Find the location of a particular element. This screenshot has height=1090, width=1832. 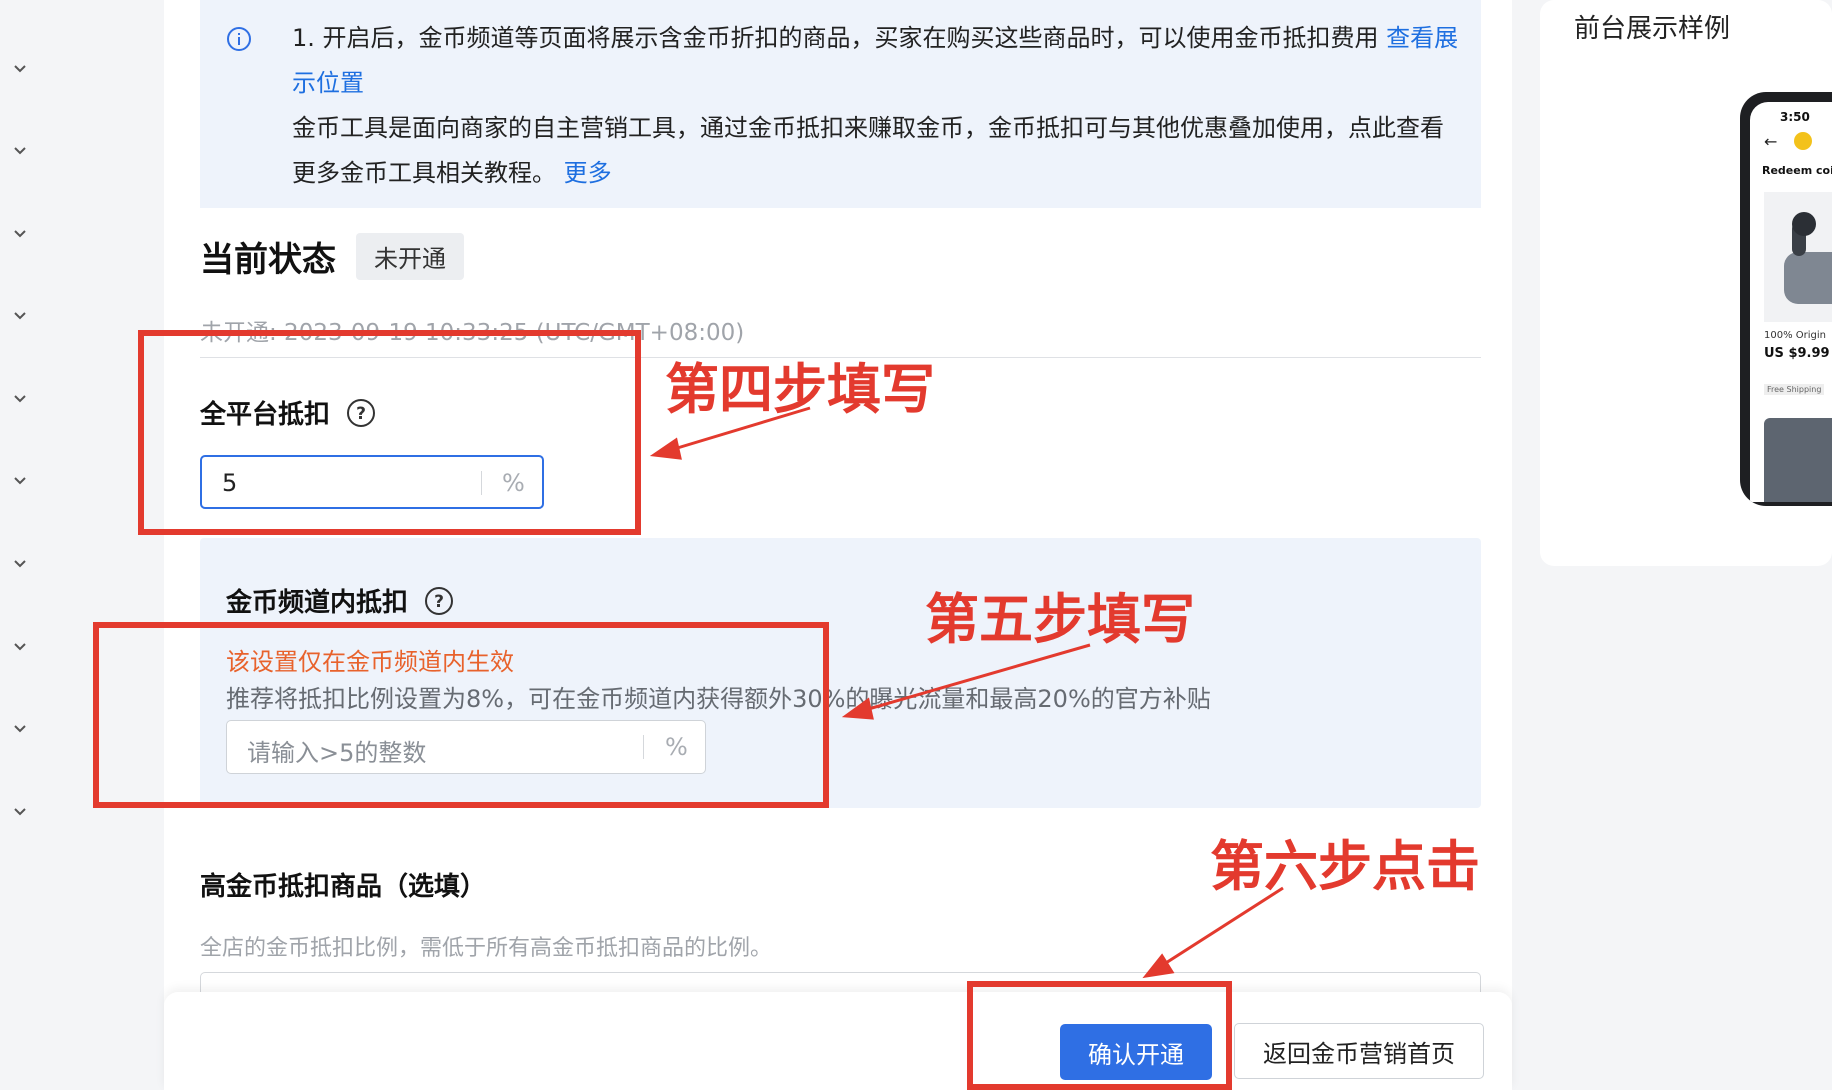

annotation-box-step5 is located at coordinates (461, 715).